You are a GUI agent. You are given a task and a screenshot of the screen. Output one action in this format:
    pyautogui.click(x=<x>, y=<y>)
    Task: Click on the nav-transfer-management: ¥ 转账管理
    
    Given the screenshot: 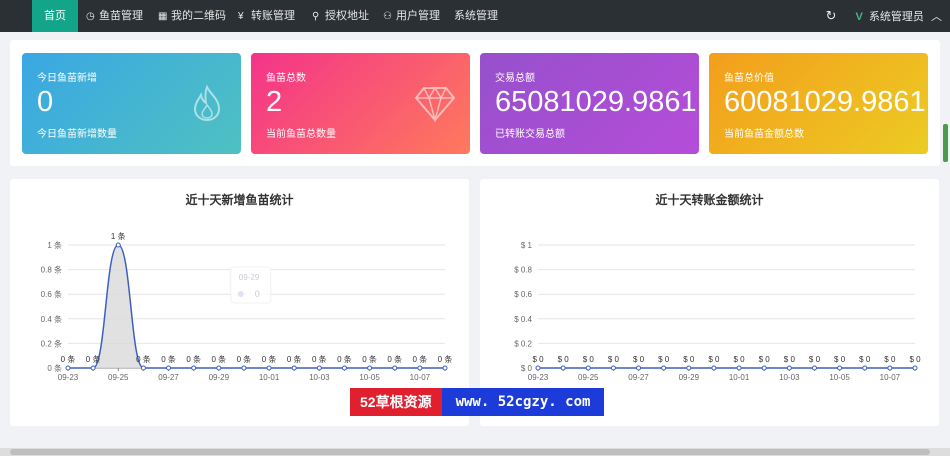 What is the action you would take?
    pyautogui.click(x=266, y=16)
    